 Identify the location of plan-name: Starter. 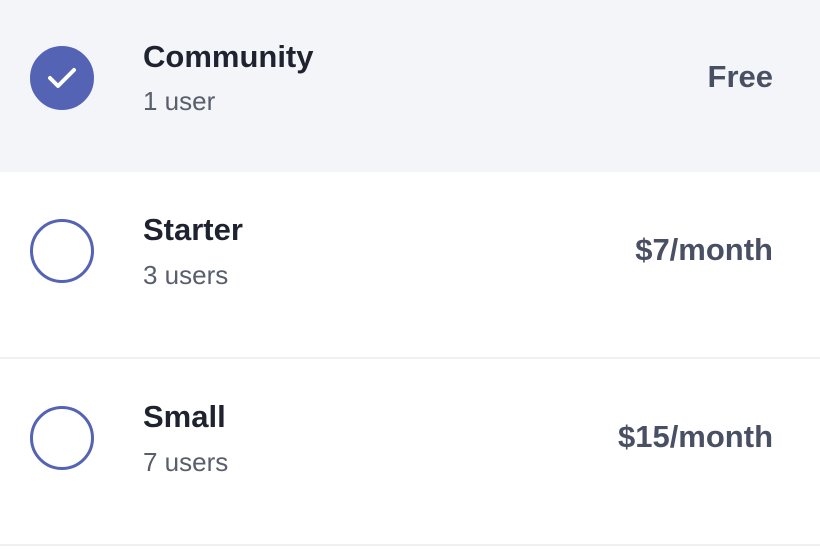
(193, 229).